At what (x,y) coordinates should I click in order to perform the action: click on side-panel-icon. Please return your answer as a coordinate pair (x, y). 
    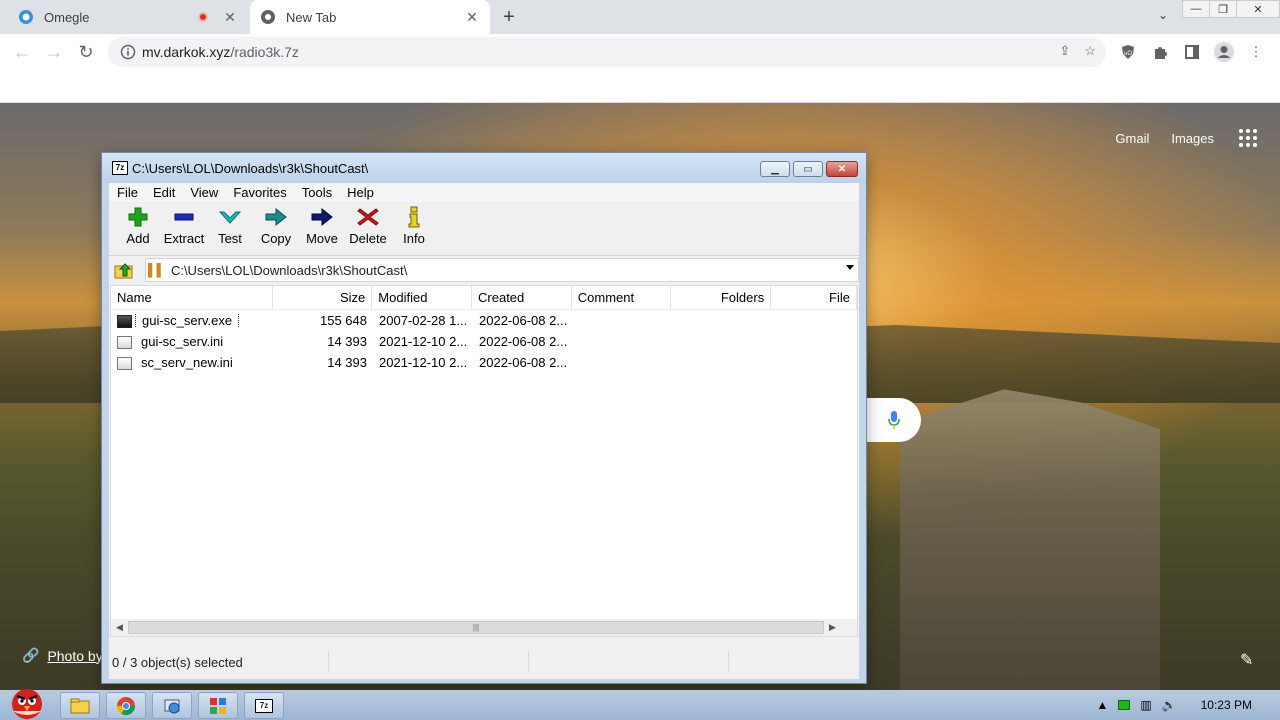
    Looking at the image, I should click on (1192, 52).